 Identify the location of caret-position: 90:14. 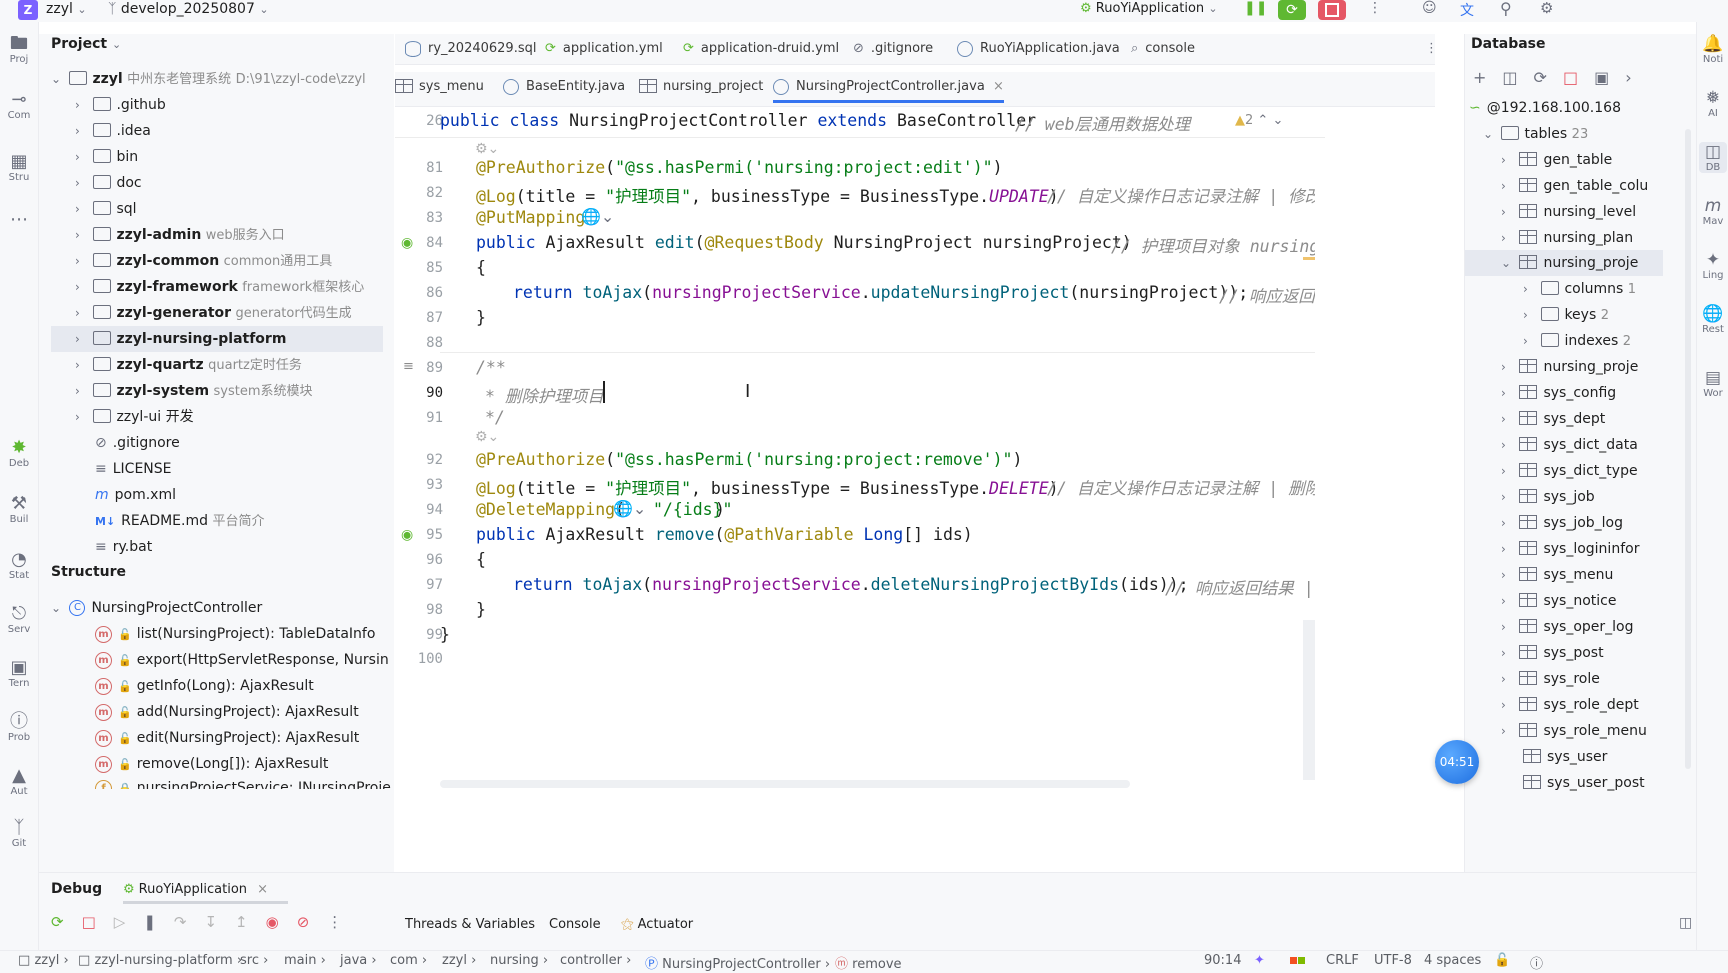
(1222, 960).